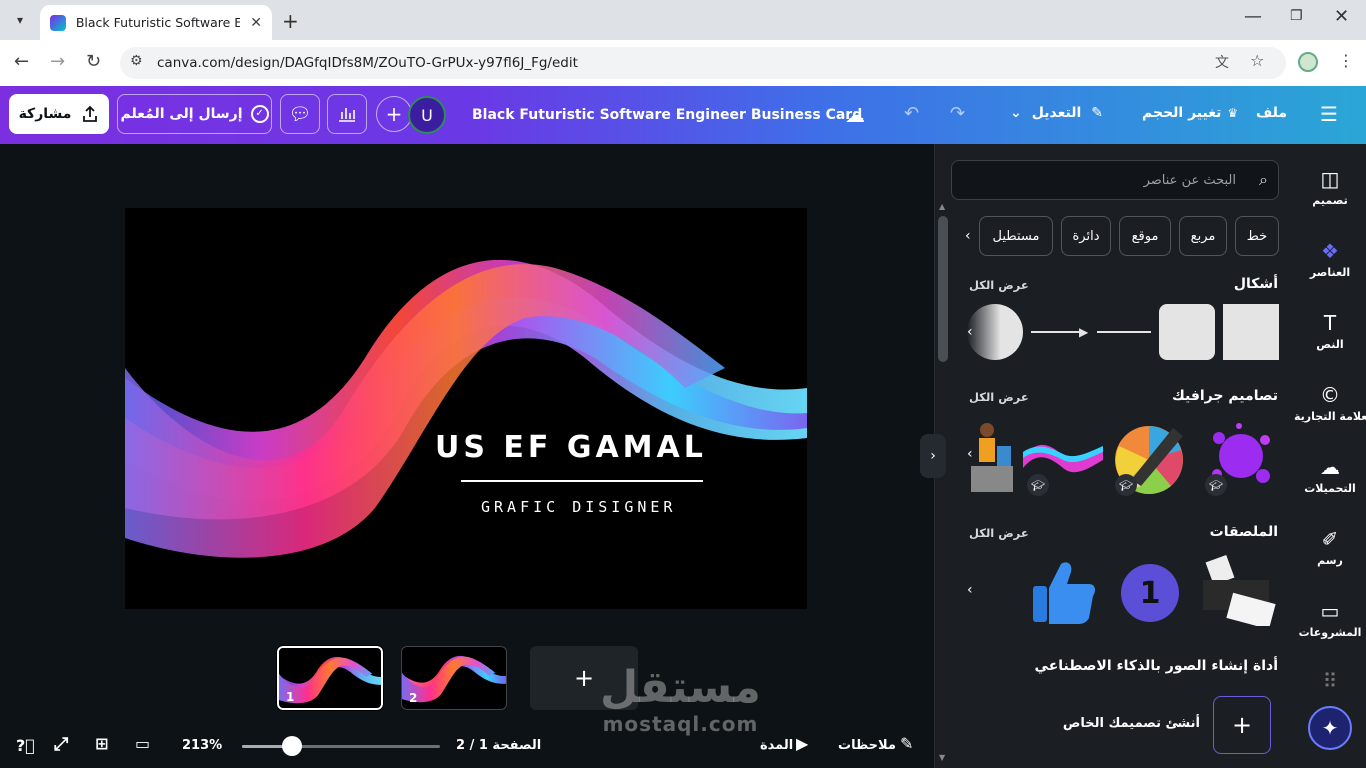 Image resolution: width=1366 pixels, height=768 pixels. What do you see at coordinates (802, 743) in the screenshot?
I see `play-icon: ▶︎` at bounding box center [802, 743].